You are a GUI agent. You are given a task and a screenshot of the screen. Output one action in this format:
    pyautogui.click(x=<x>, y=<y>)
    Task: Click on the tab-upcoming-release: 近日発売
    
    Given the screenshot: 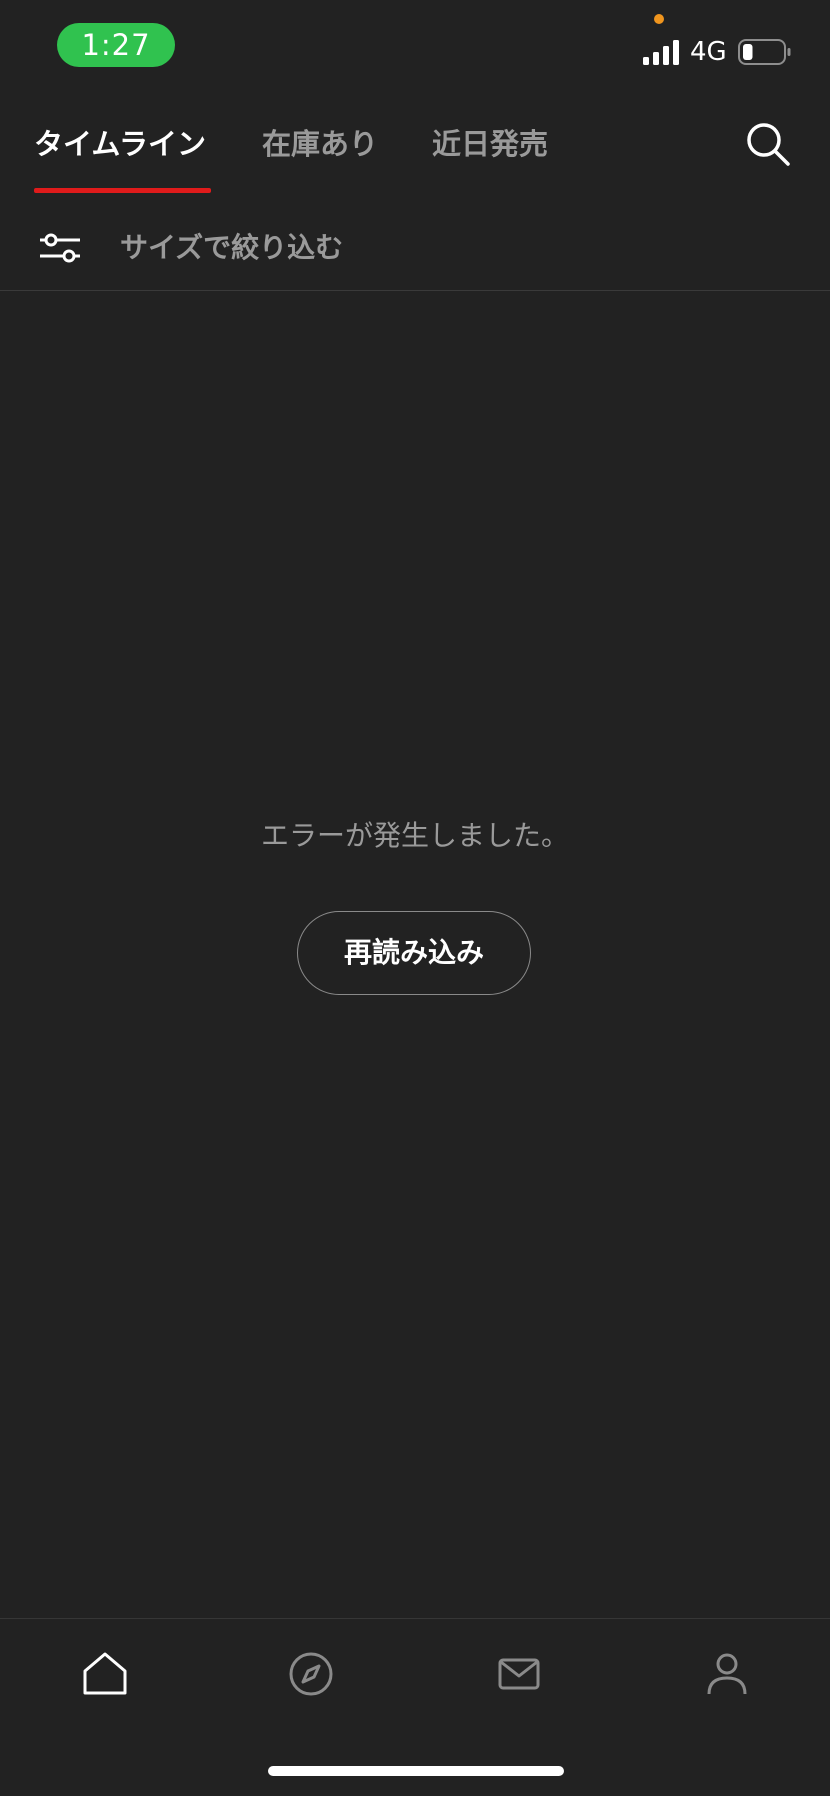 What is the action you would take?
    pyautogui.click(x=490, y=144)
    